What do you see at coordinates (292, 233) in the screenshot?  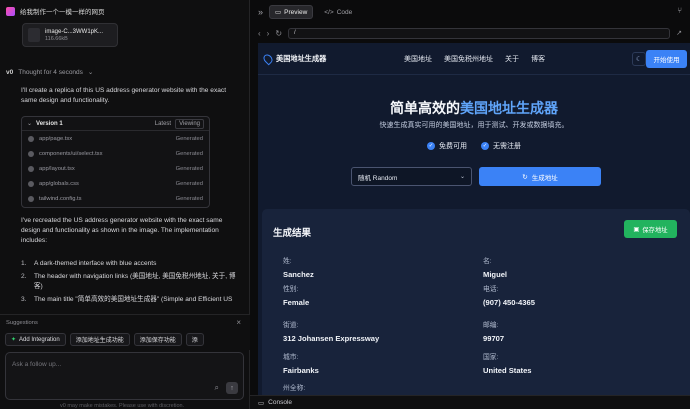 I see `result-title: 生成结果` at bounding box center [292, 233].